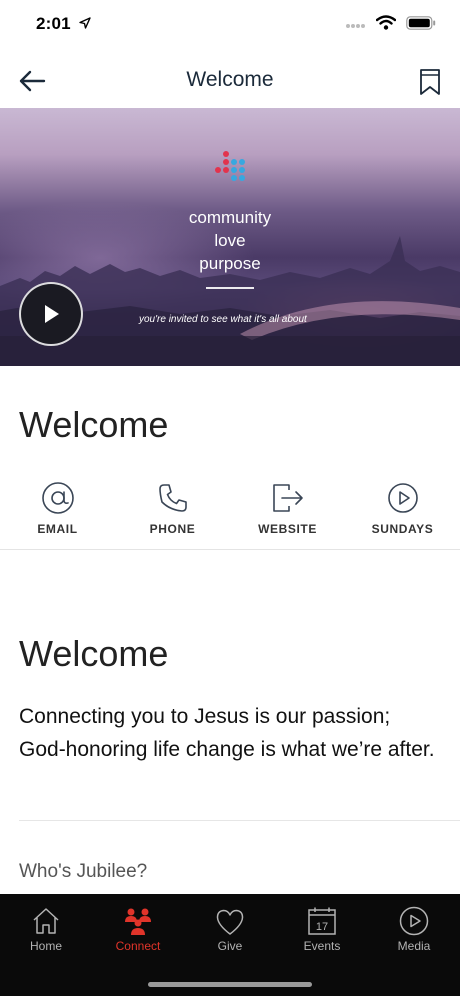  Describe the element at coordinates (138, 946) in the screenshot. I see `tab-connect-label: Connect` at that location.